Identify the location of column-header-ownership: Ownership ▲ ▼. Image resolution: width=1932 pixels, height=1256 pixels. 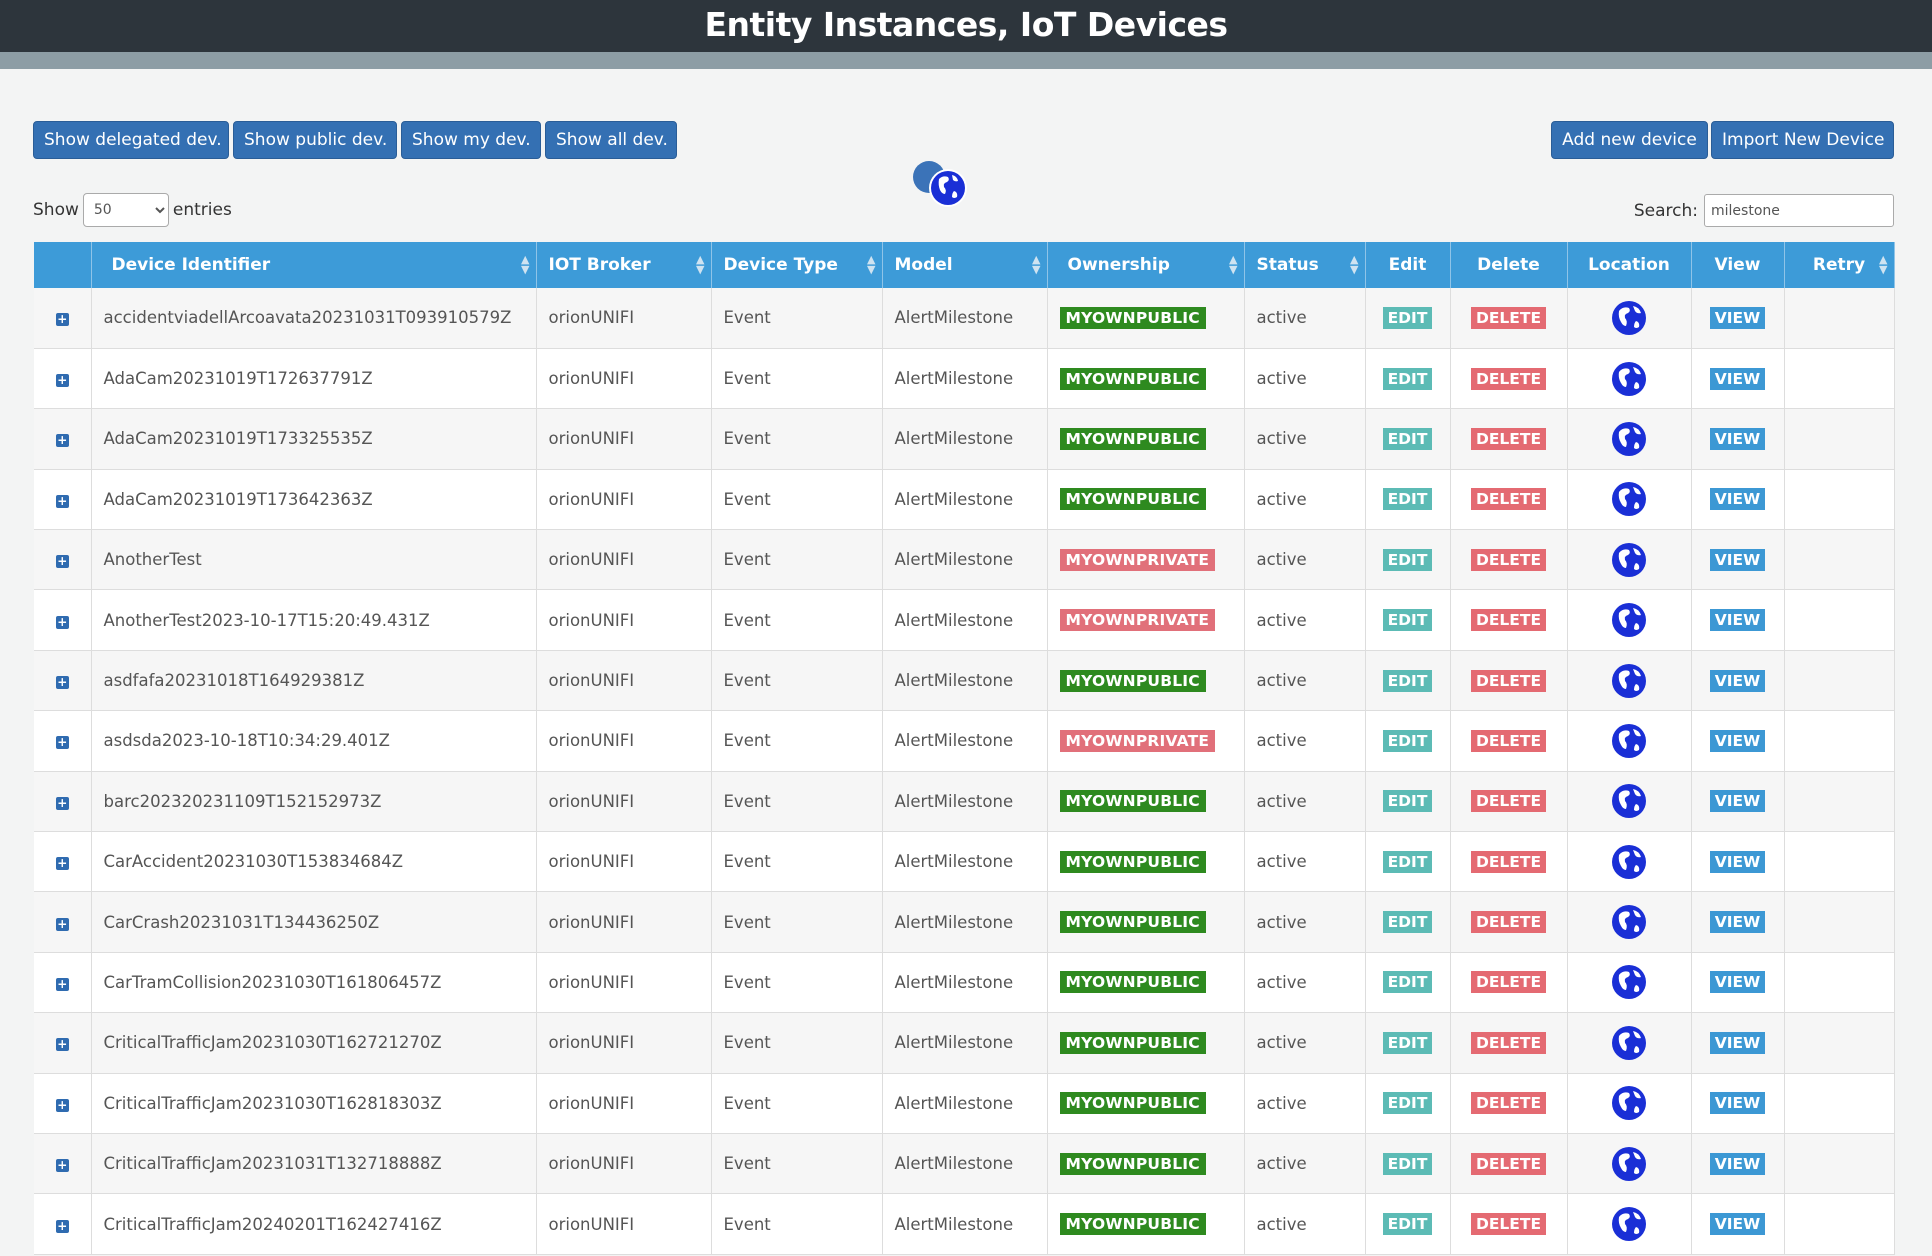
(1146, 265).